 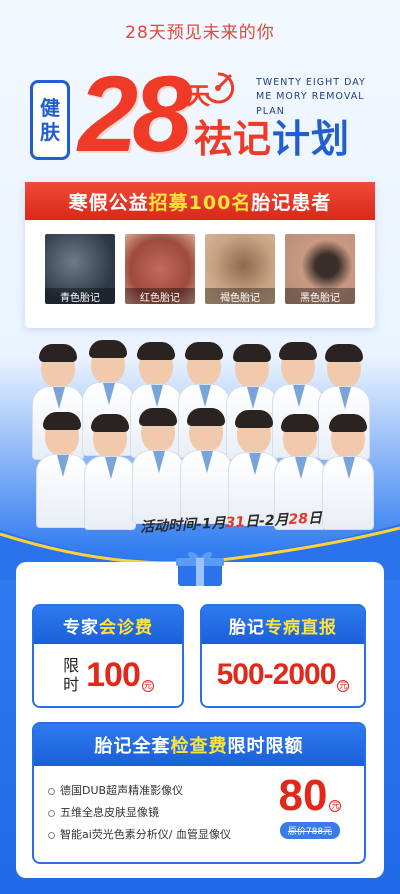 I want to click on list-item: 德国DUB超声精准影像仪, so click(x=139, y=791).